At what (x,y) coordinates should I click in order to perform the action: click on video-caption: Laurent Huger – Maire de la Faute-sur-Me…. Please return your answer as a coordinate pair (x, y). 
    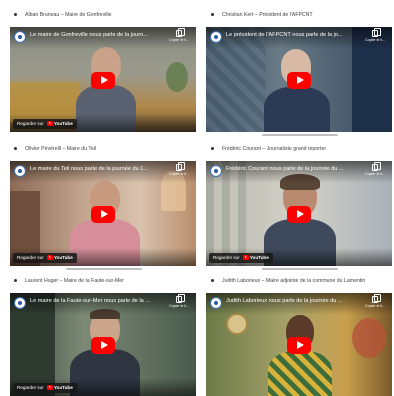
    Looking at the image, I should click on (93, 281).